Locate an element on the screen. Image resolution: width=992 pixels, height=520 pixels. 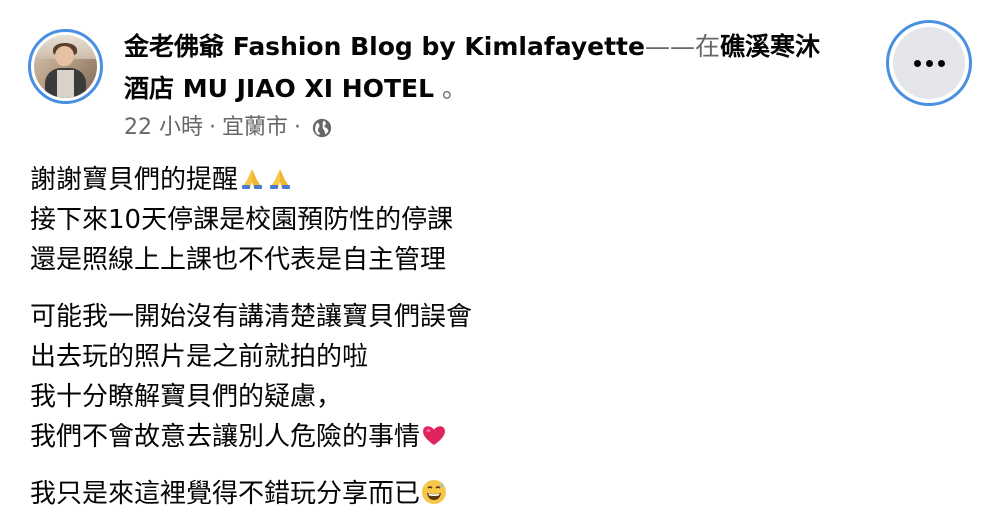
post-header-line-1: 金老佛爺 Fashion Blog by Kimlafayette——在礁溪寒沐 is located at coordinates (472, 47).